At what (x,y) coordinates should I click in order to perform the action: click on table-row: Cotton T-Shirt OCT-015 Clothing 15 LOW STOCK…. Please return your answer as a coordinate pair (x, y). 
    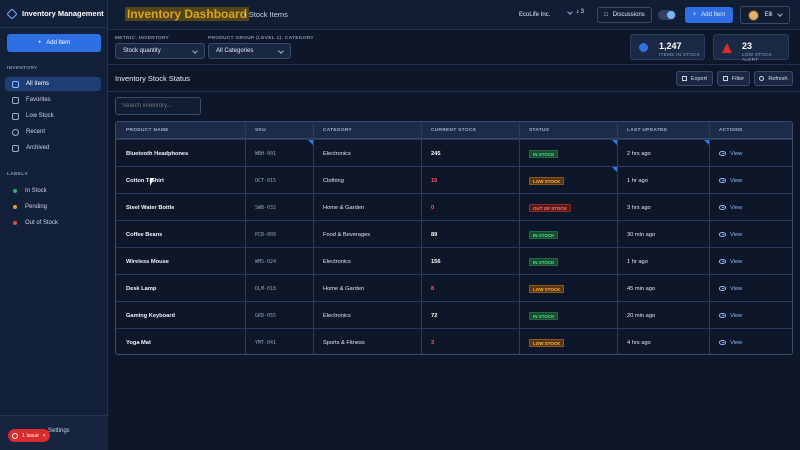
    Looking at the image, I should click on (454, 180).